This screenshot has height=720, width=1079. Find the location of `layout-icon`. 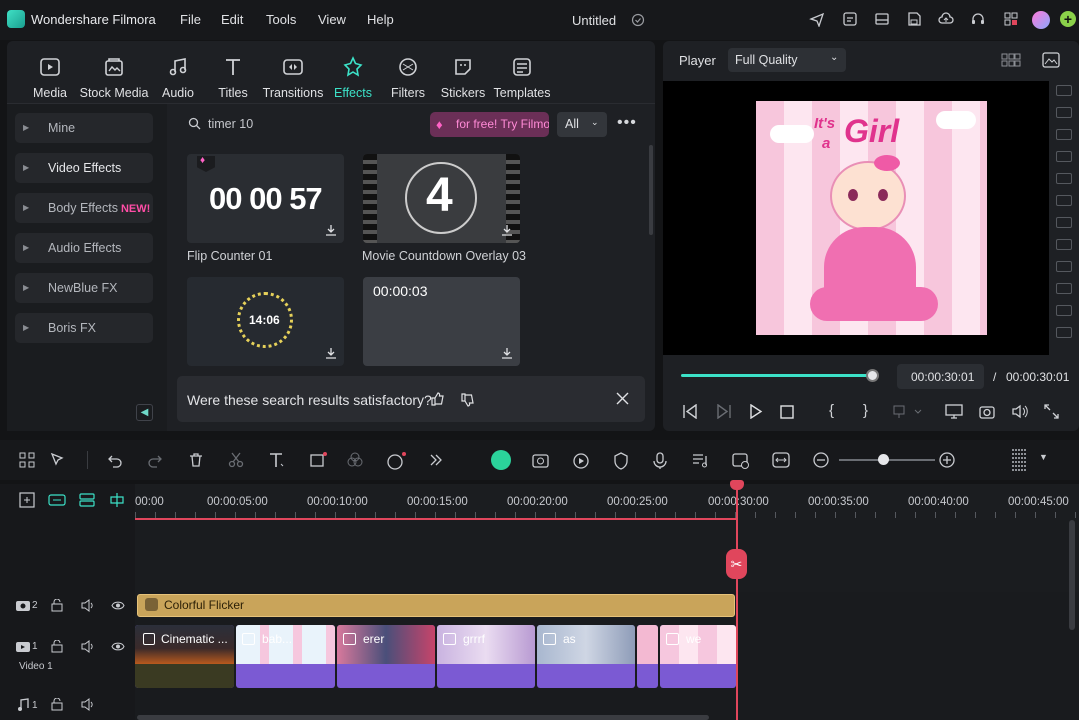

layout-icon is located at coordinates (882, 19).